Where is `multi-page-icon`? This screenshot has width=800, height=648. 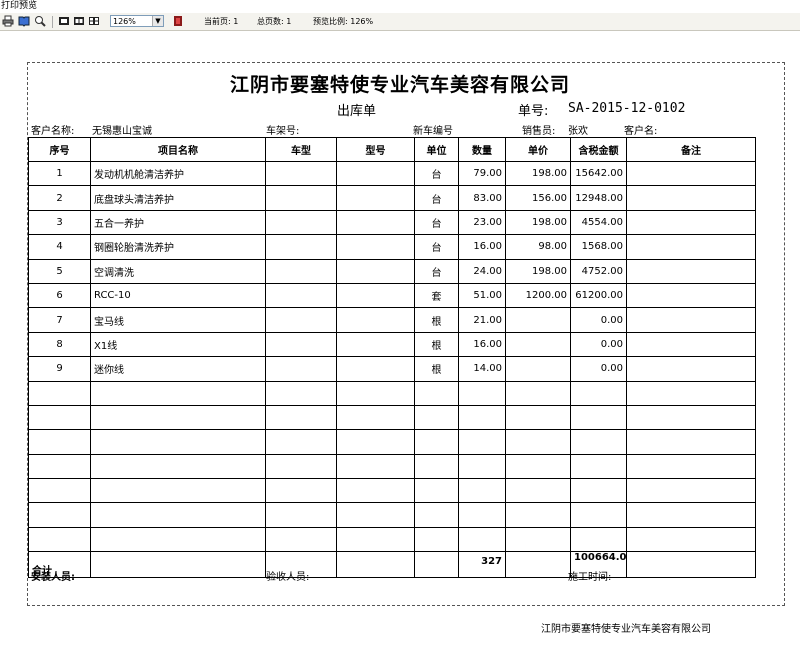
multi-page-icon is located at coordinates (94, 21).